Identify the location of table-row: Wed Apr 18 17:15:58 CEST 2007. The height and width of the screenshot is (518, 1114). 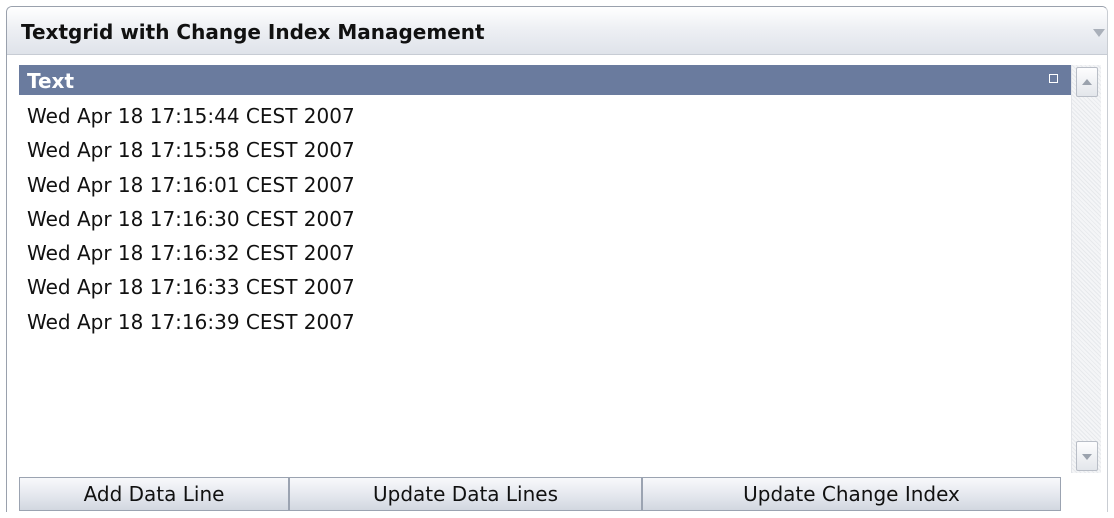
(545, 150).